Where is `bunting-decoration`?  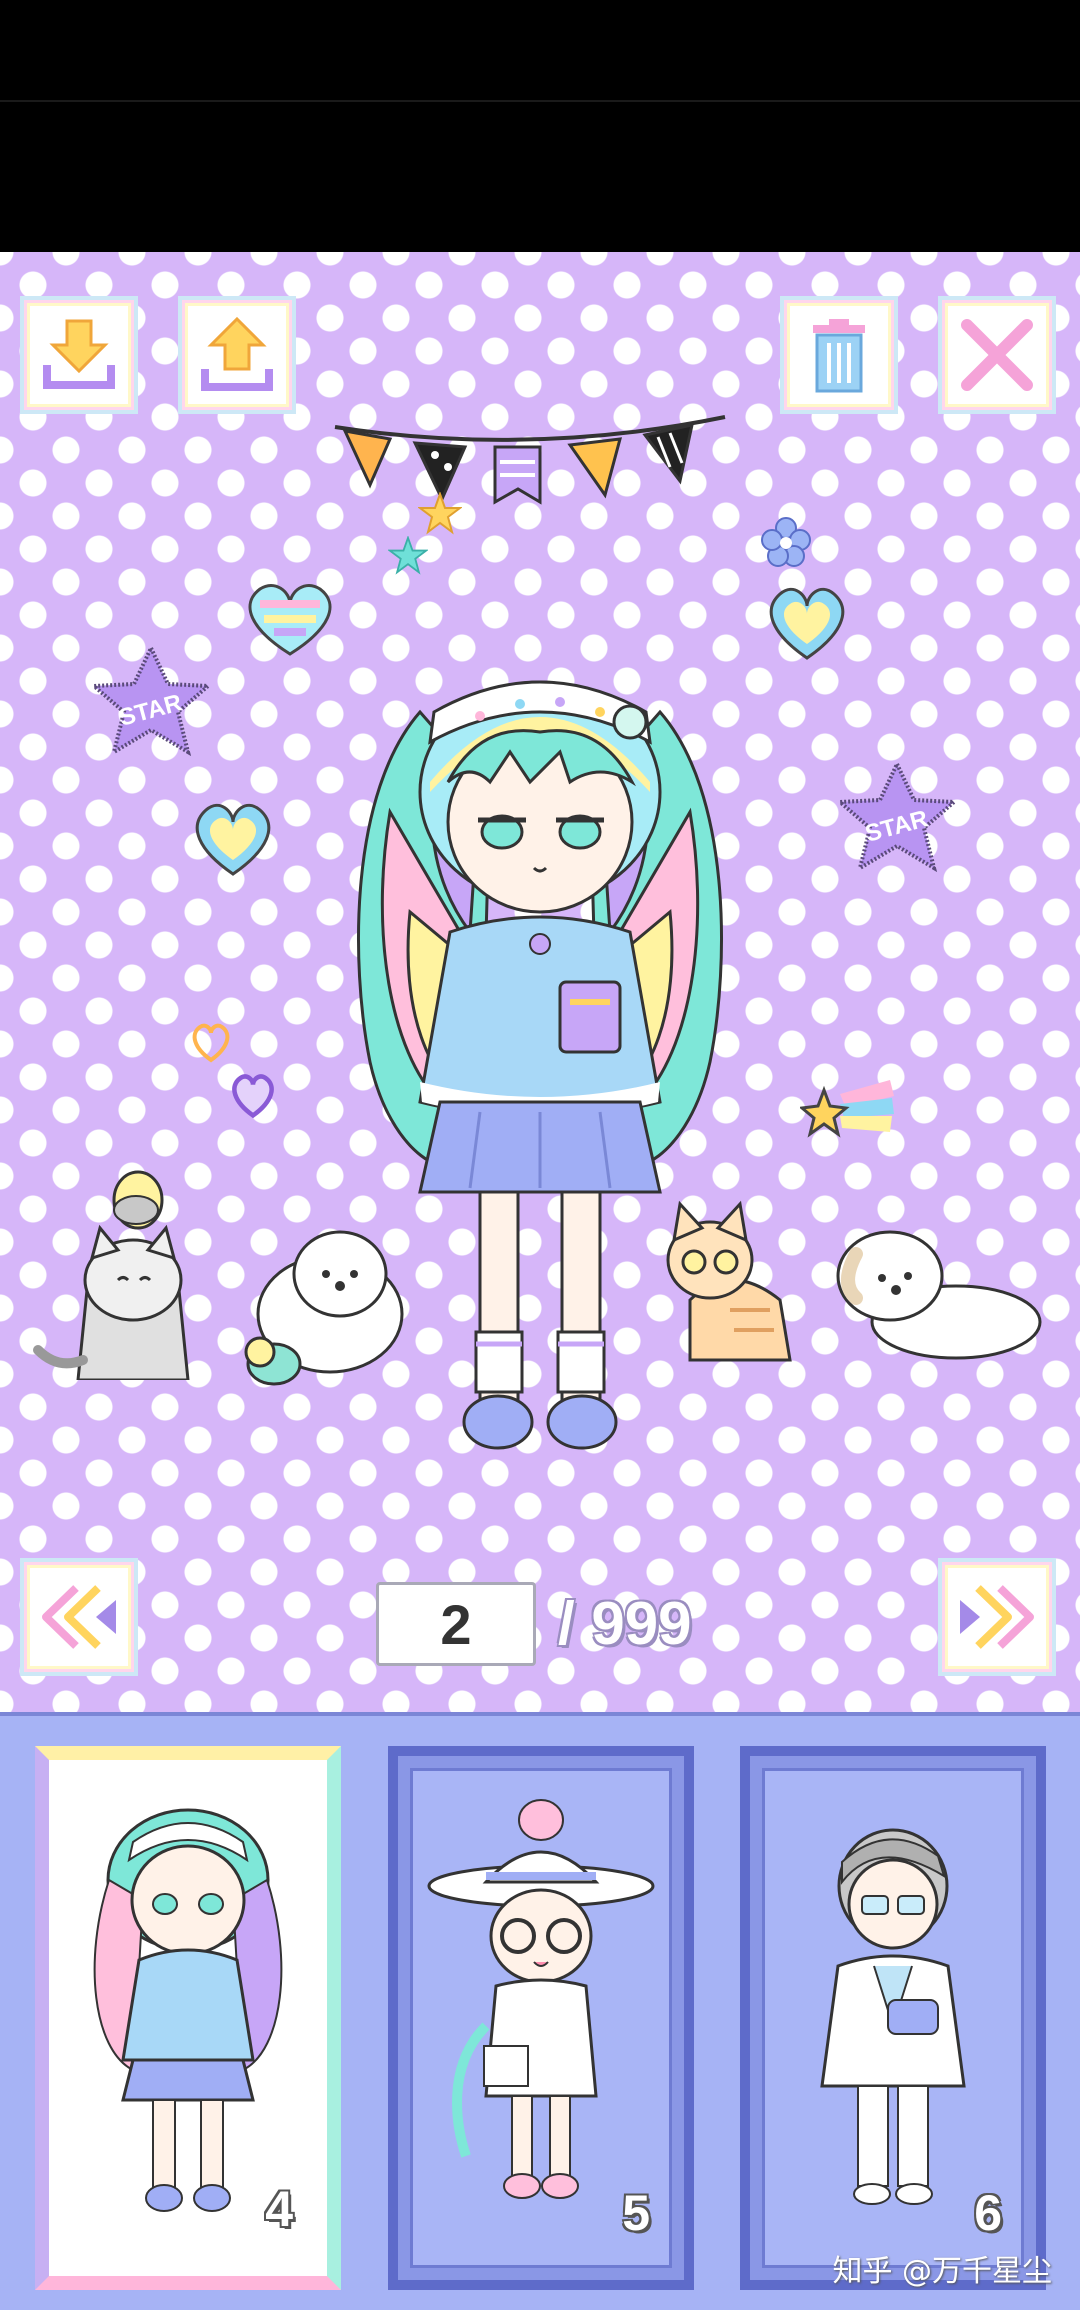
bunting-decoration is located at coordinates (530, 460).